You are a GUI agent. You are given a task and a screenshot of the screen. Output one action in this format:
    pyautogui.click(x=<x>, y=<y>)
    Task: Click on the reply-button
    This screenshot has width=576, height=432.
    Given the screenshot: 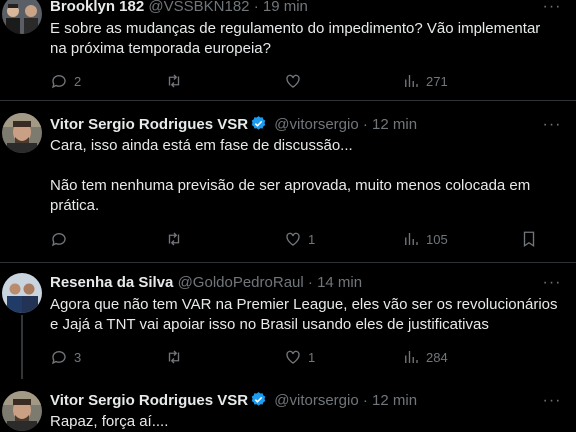 What is the action you would take?
    pyautogui.click(x=62, y=239)
    